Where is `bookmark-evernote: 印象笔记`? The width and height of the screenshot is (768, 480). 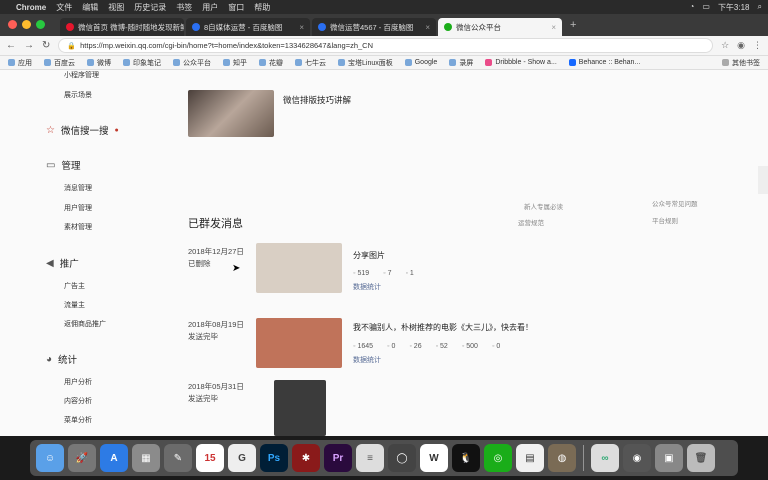 bookmark-evernote: 印象笔记 is located at coordinates (142, 63).